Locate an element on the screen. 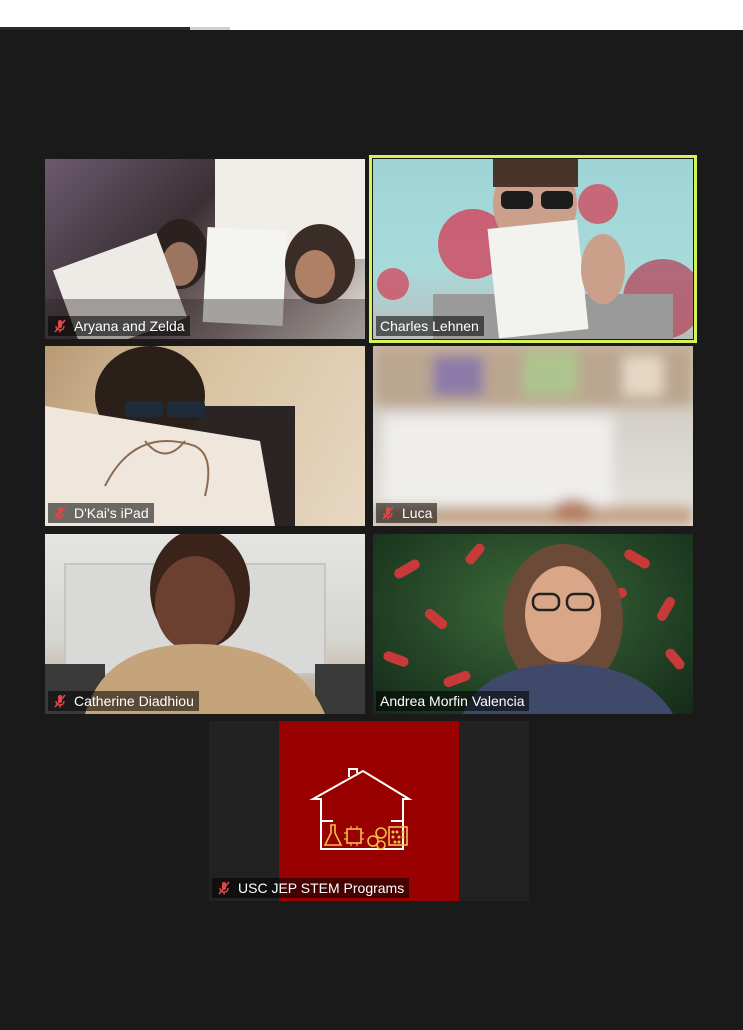  avatar-background is located at coordinates (369, 811).